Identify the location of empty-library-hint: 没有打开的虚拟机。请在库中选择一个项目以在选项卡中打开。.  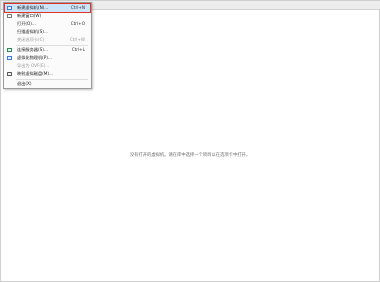
(190, 155).